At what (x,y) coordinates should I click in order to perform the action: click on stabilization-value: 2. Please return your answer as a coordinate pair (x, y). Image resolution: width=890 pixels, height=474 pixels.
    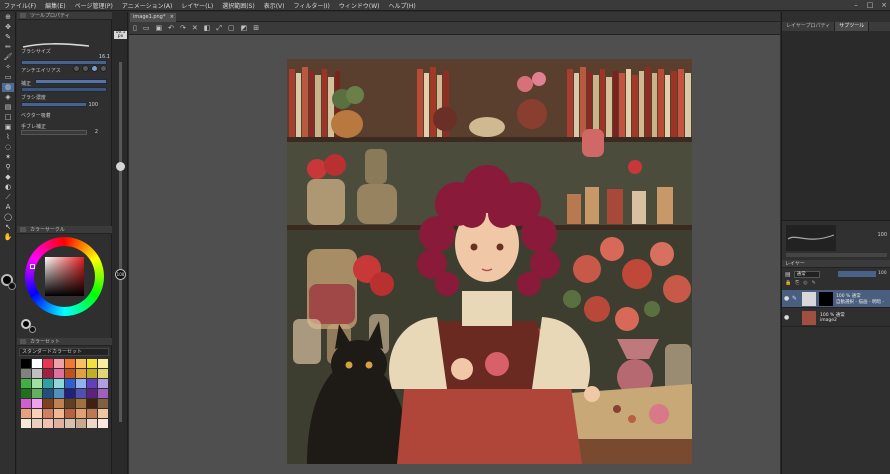
    Looking at the image, I should click on (96, 132).